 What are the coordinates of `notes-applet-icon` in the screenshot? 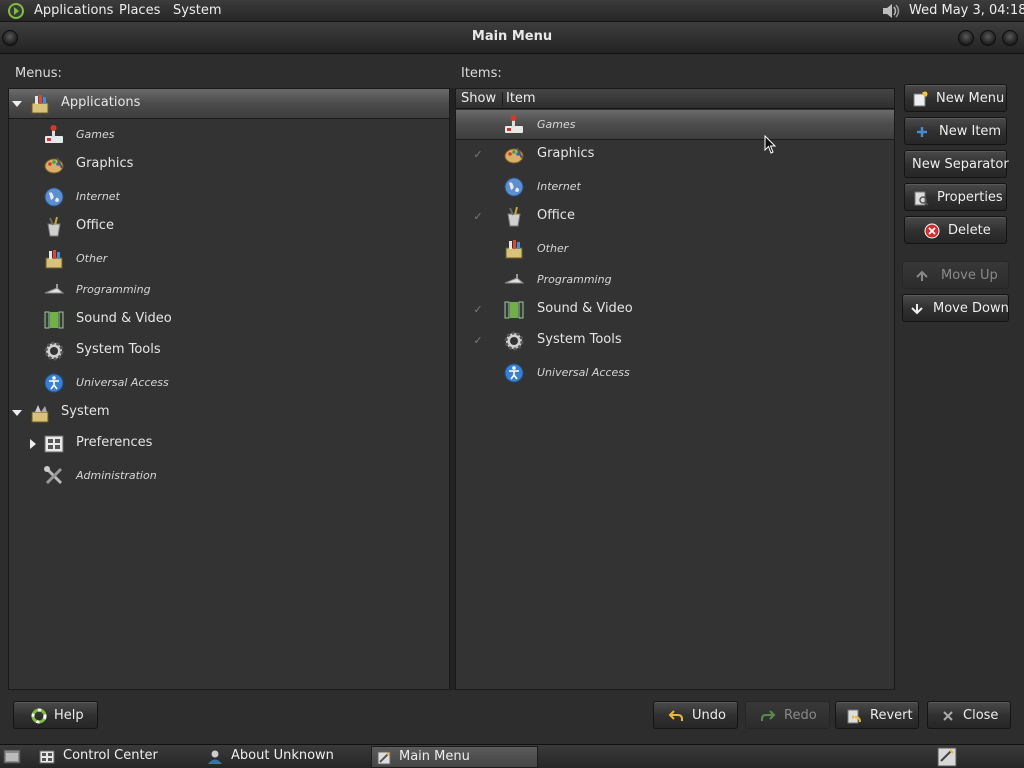 It's located at (947, 757).